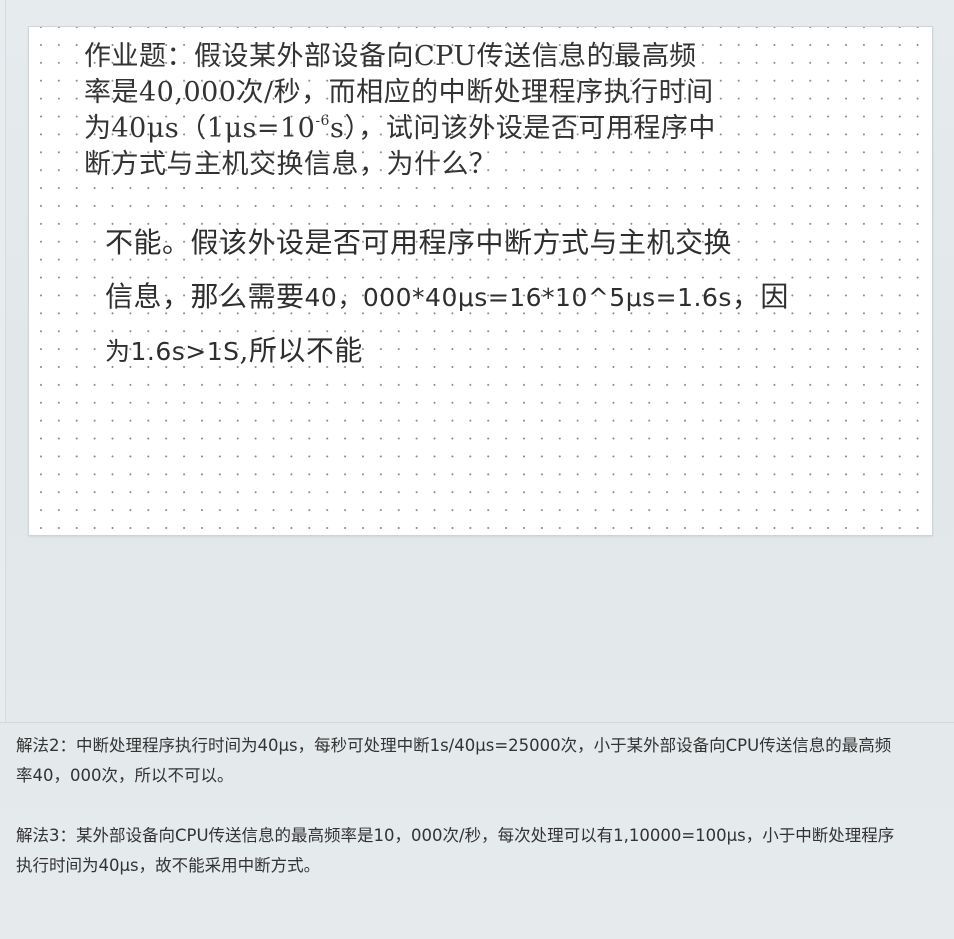 The height and width of the screenshot is (939, 954). What do you see at coordinates (390, 56) in the screenshot?
I see `question-line-1: 作业题：假设某外部设备向CPU传送信息的最高频` at bounding box center [390, 56].